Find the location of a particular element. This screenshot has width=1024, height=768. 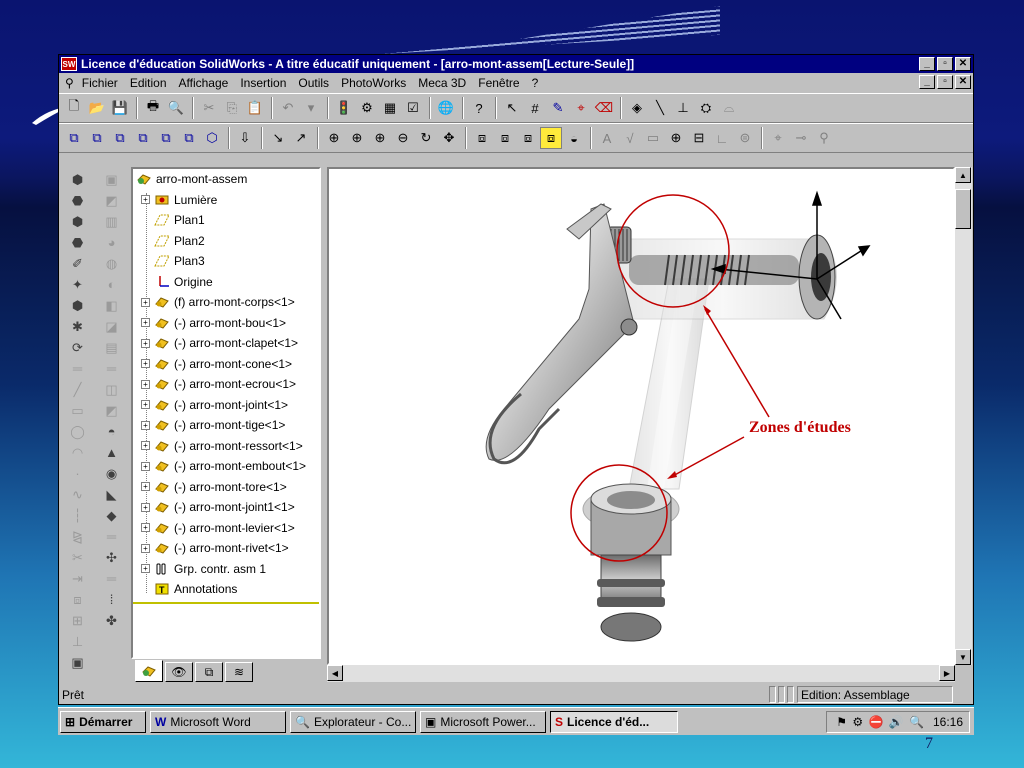

cut-revolve-icon: ◩ is located at coordinates (112, 200).